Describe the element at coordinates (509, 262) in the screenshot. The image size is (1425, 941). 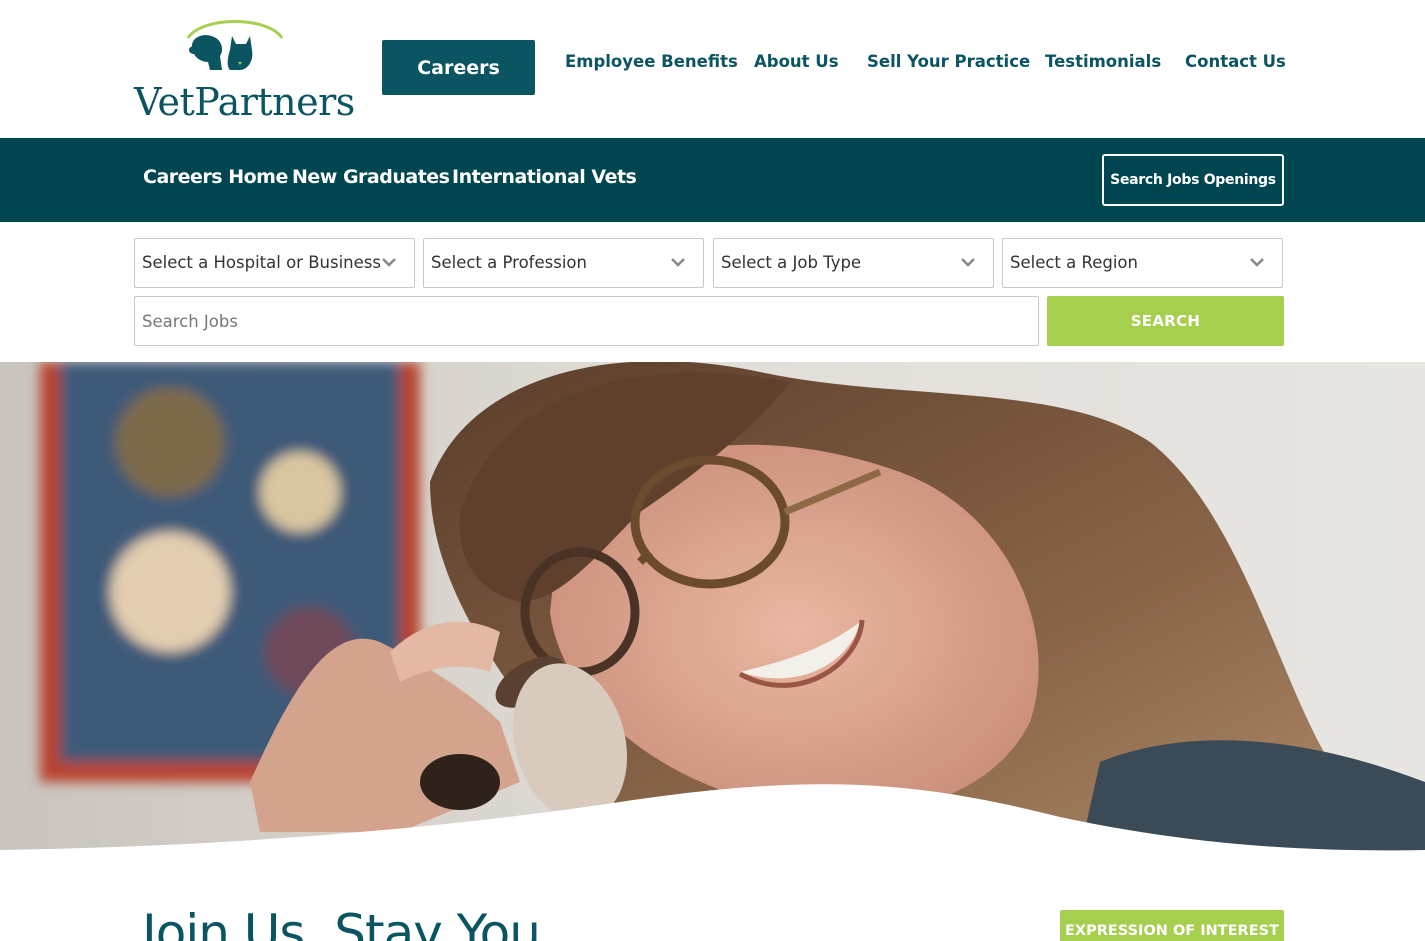
I see `profession-select-label: Select a Profession` at that location.